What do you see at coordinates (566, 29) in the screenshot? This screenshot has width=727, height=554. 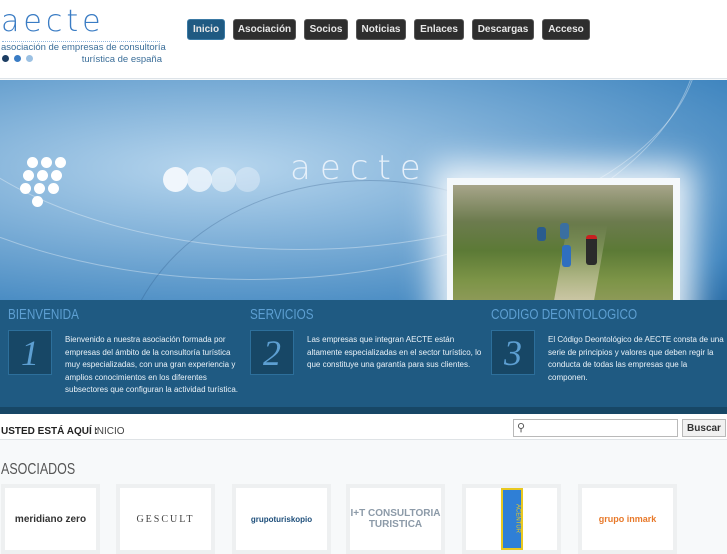 I see `nav-acceso: Acceso` at bounding box center [566, 29].